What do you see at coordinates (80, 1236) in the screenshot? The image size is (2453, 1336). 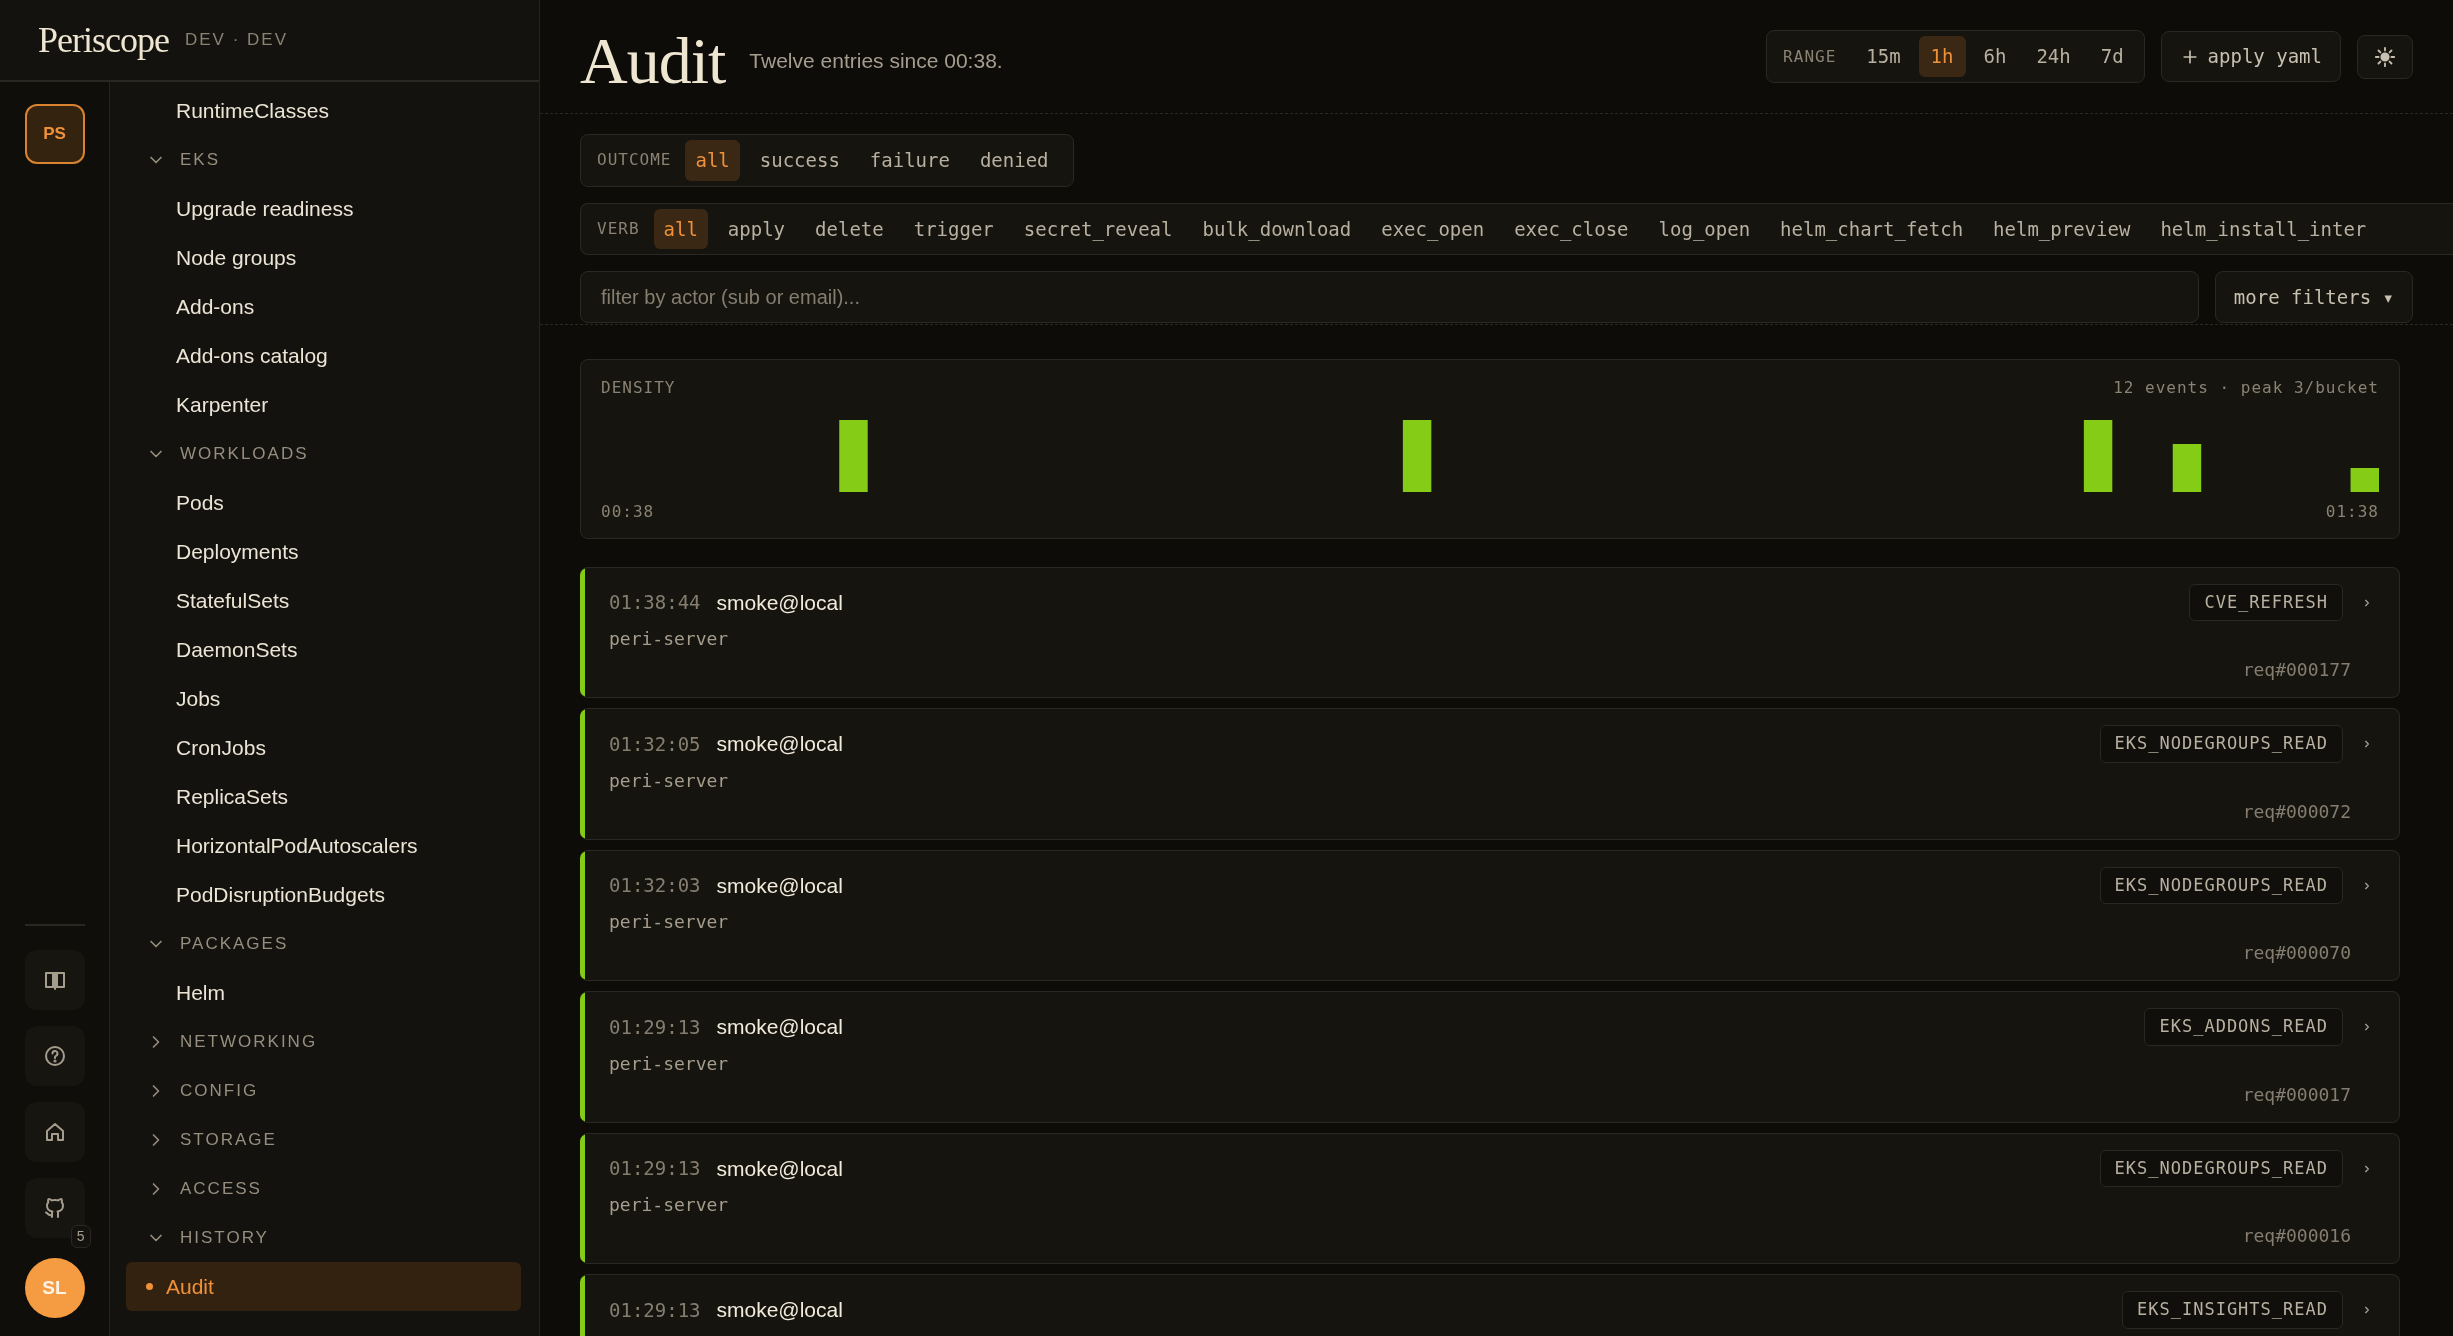 I see `count-badge: 5` at bounding box center [80, 1236].